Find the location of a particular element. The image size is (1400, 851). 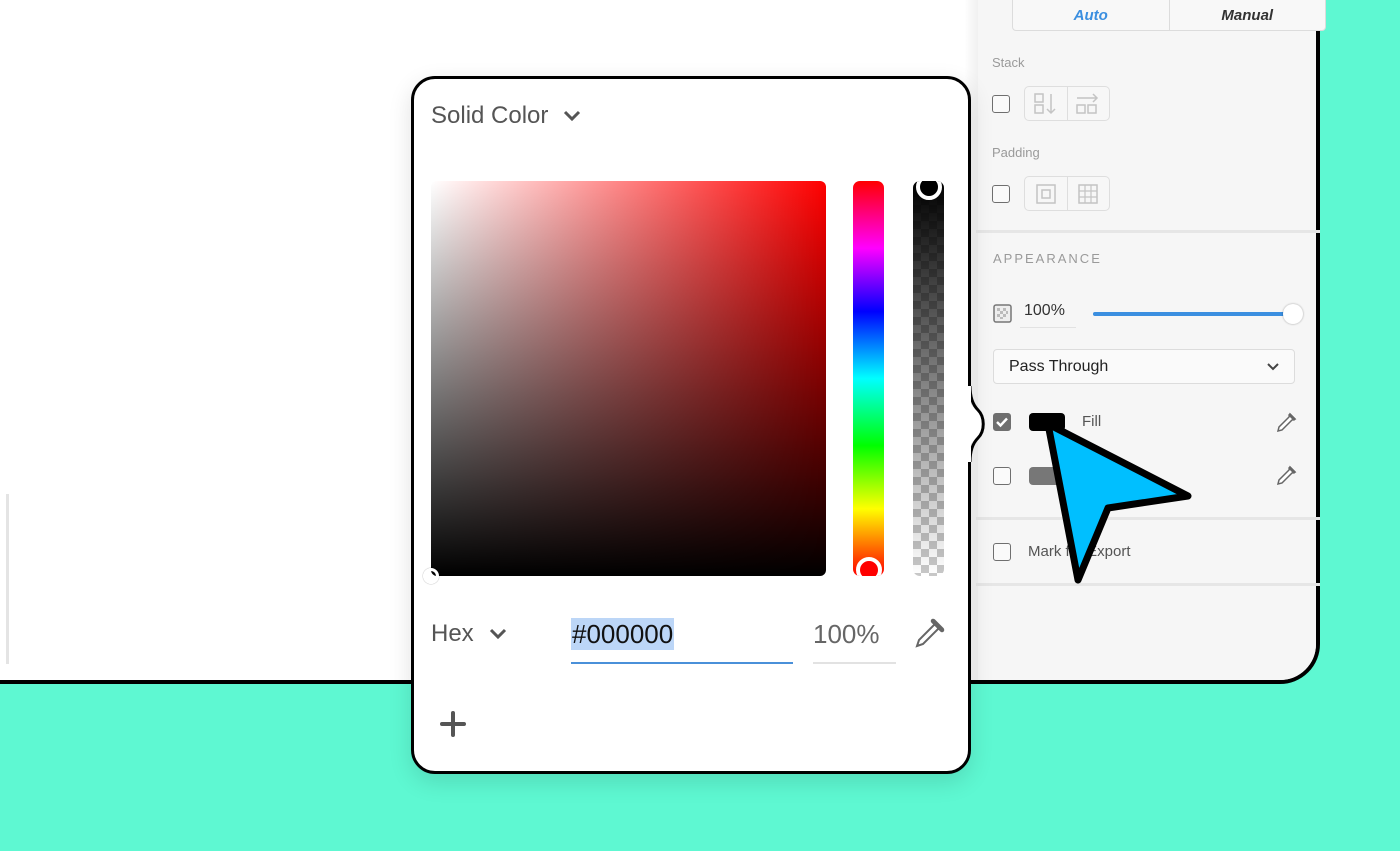

layout-auto-button: Auto is located at coordinates (1091, 15).